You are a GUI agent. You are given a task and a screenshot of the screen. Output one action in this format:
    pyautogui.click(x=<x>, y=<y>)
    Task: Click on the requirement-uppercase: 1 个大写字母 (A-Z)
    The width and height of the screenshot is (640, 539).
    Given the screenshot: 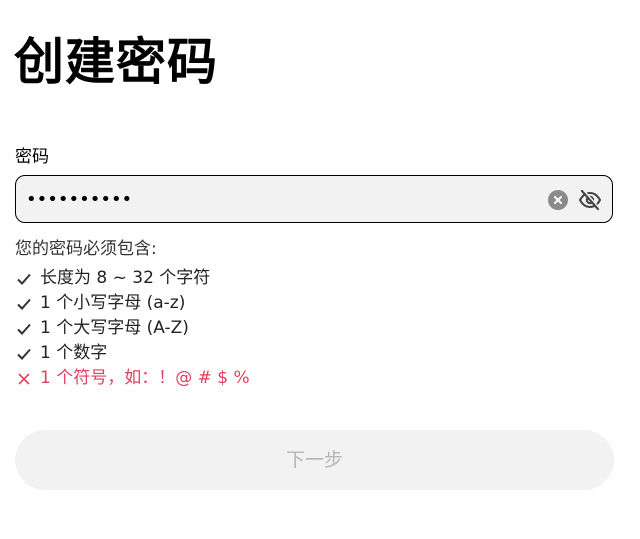 What is the action you would take?
    pyautogui.click(x=132, y=328)
    